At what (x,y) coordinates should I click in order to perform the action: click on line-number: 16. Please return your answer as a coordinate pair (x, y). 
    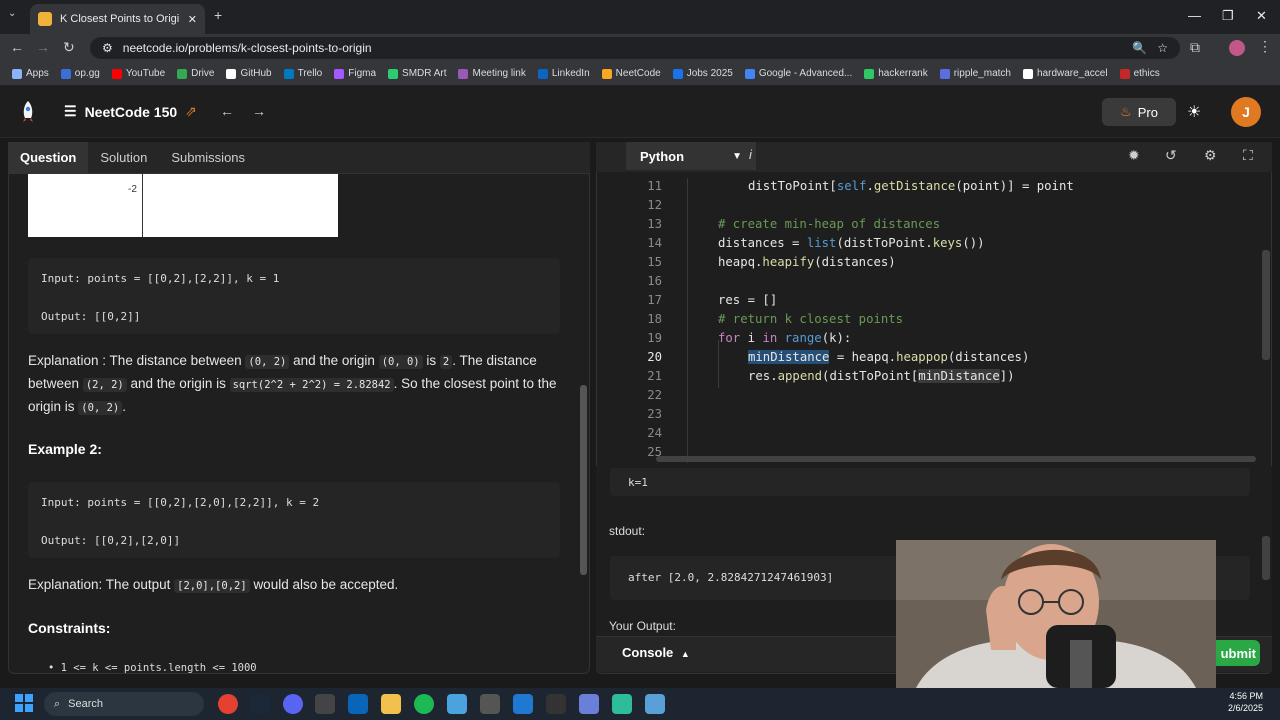
    Looking at the image, I should click on (654, 281).